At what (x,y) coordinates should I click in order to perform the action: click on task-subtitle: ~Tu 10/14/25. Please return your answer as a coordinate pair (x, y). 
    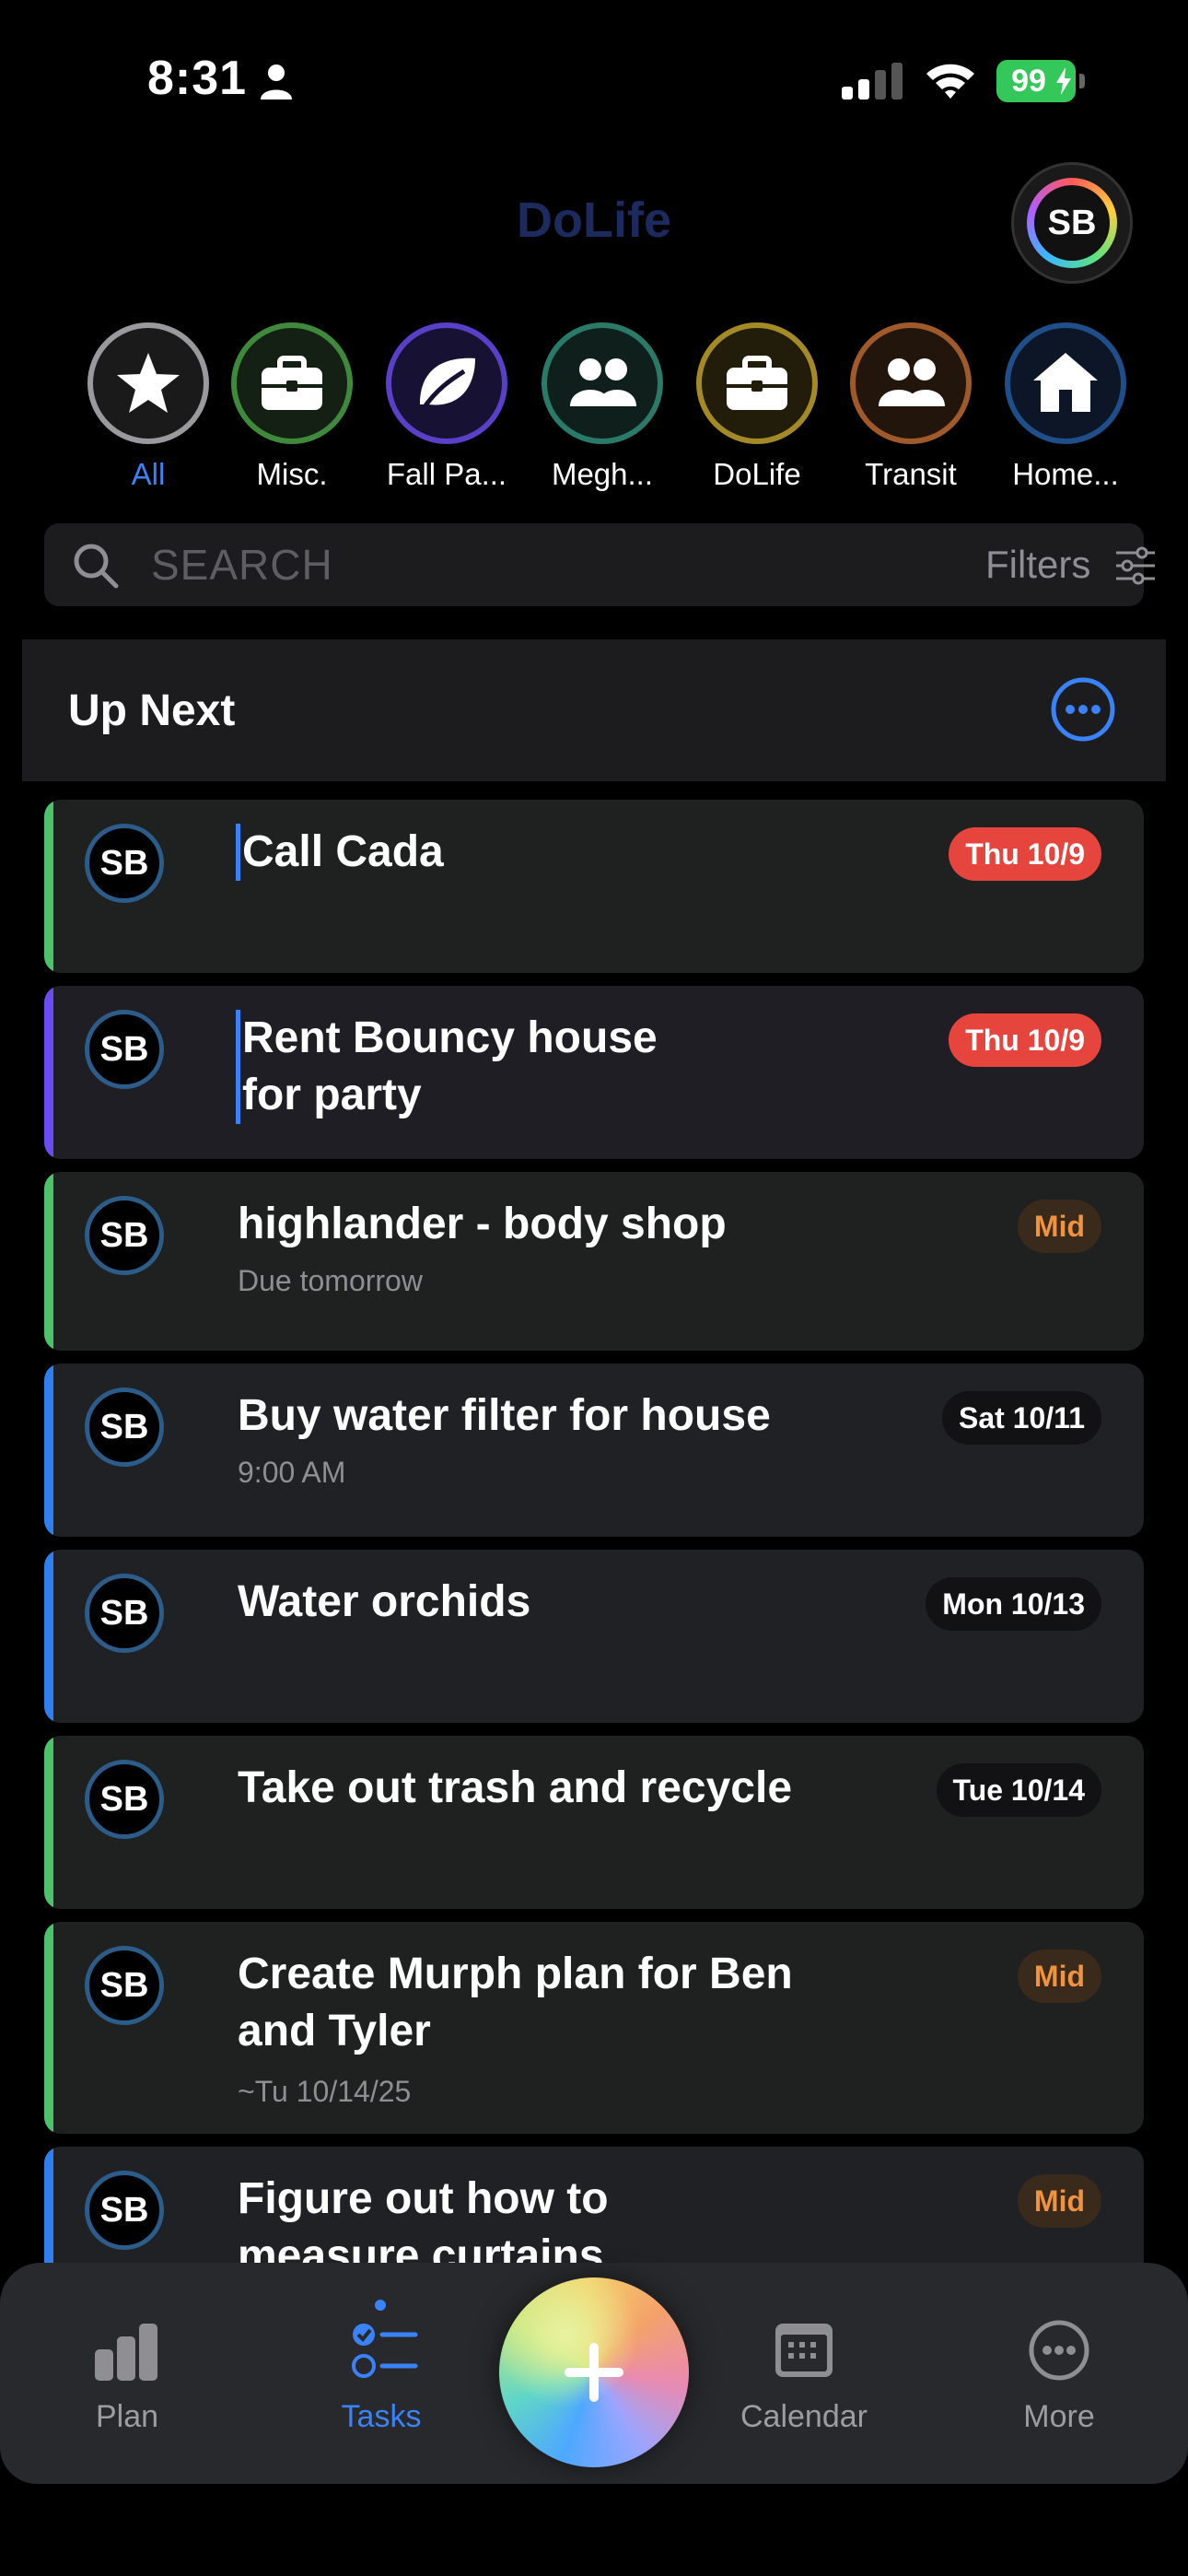
    Looking at the image, I should click on (325, 2091).